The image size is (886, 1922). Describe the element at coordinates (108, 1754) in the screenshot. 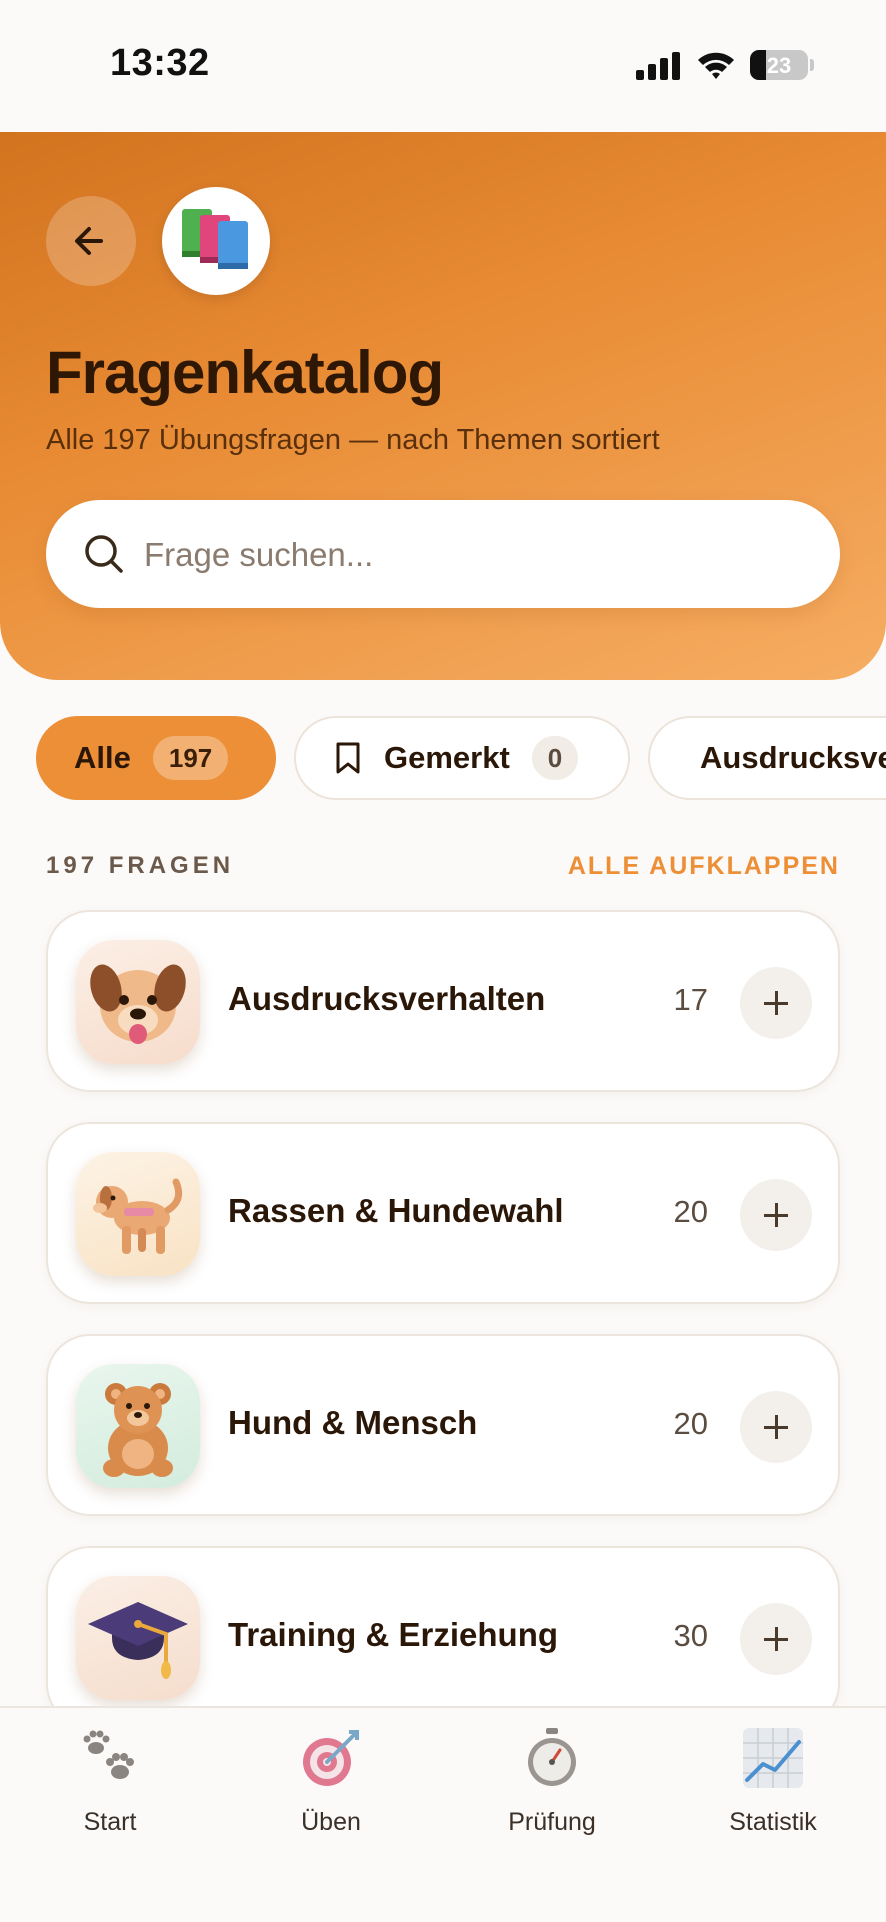

I see `paw-prints-icon` at that location.